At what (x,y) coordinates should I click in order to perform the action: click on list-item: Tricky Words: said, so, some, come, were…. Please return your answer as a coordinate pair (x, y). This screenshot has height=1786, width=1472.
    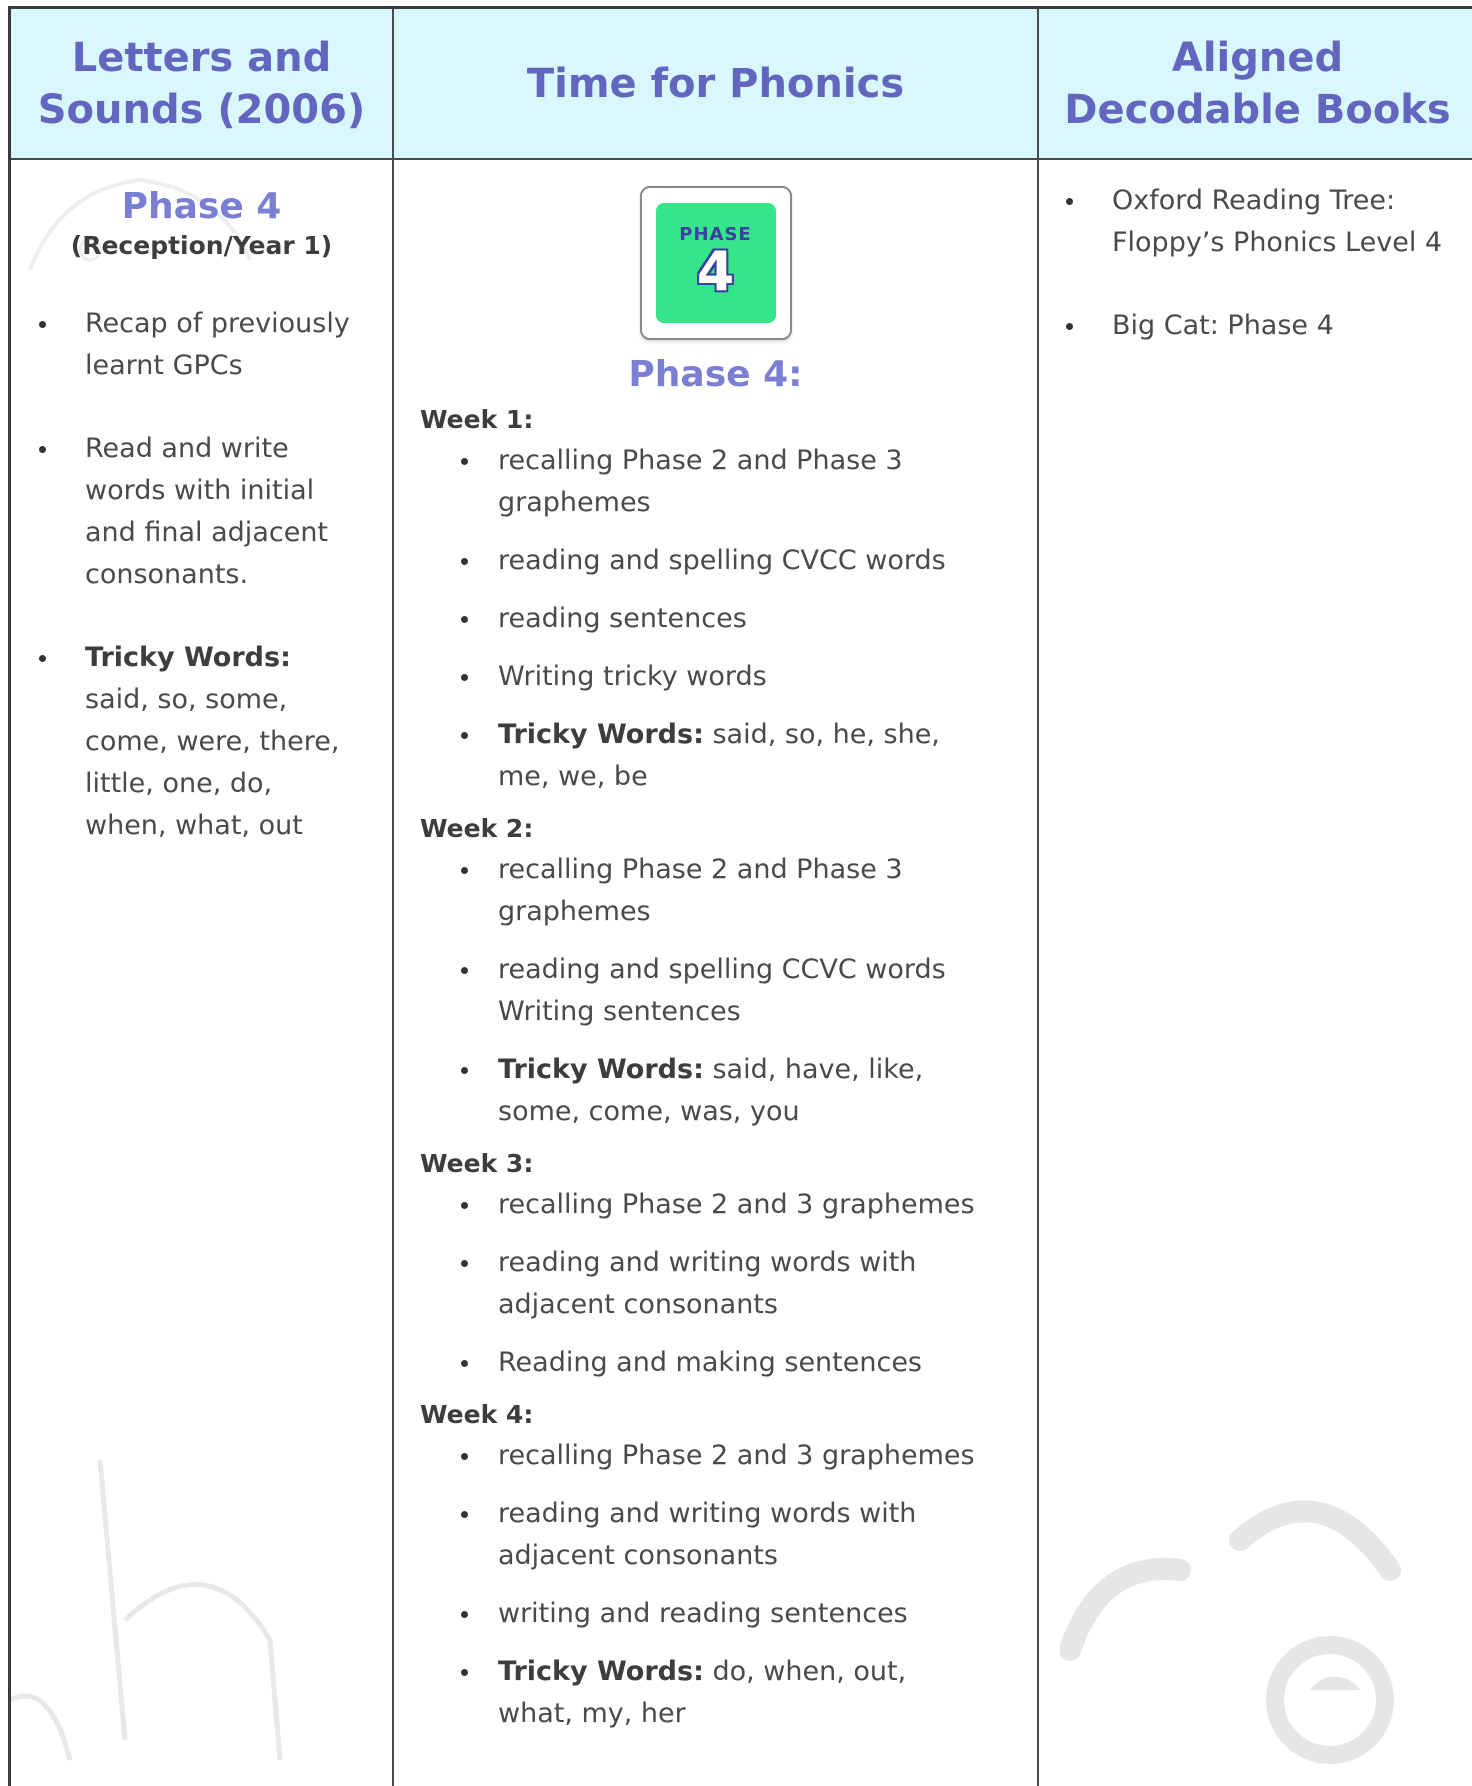
    Looking at the image, I should click on (183, 742).